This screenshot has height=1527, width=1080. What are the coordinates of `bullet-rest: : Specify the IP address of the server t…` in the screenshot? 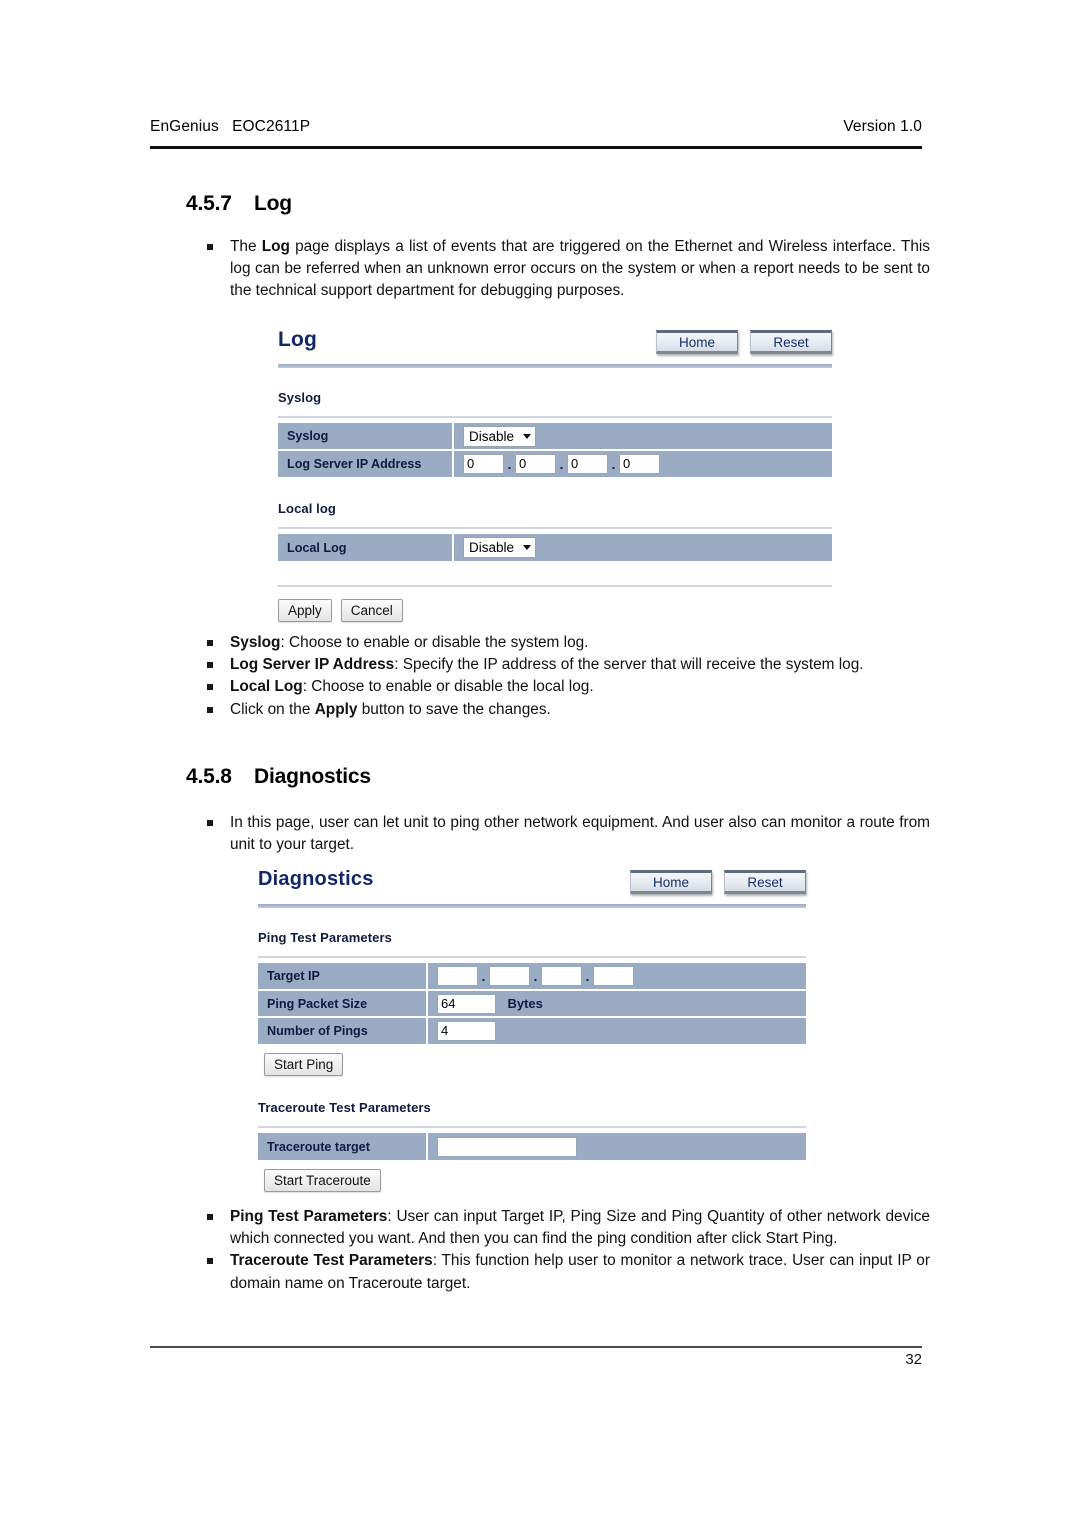 It's located at (629, 665).